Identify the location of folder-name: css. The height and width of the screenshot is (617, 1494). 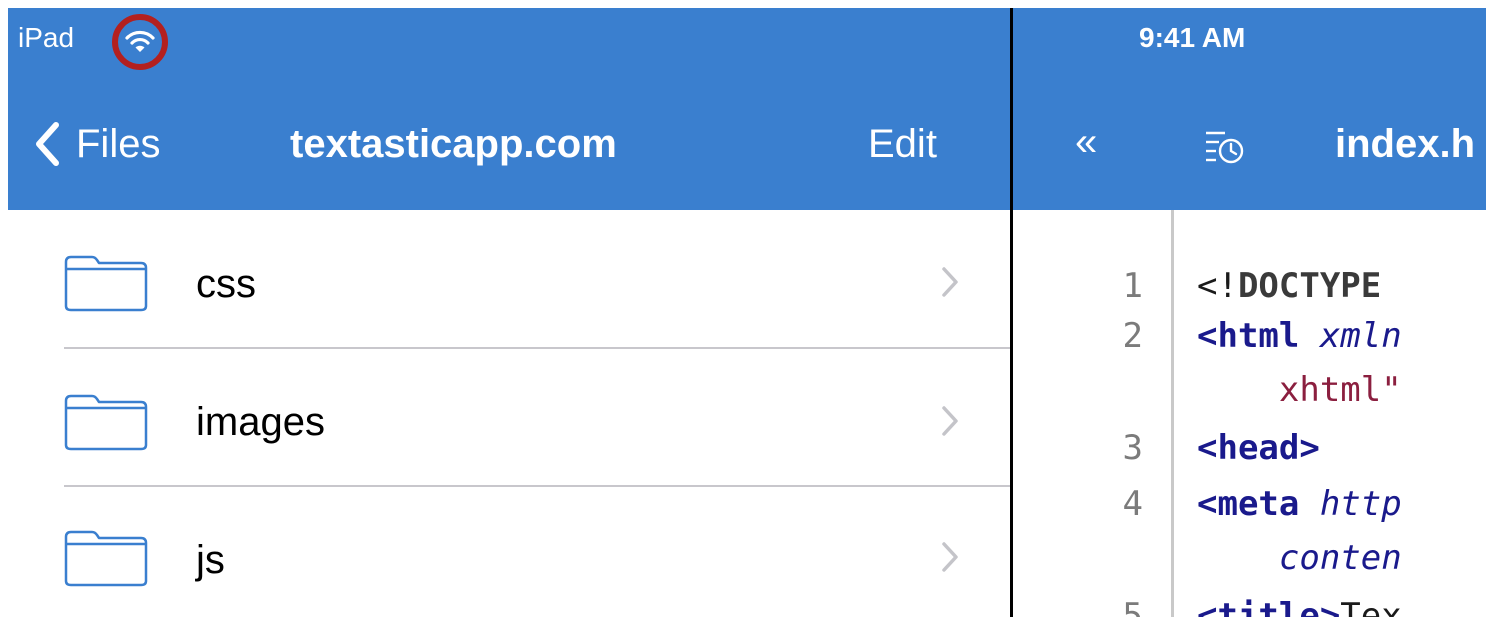
(226, 284).